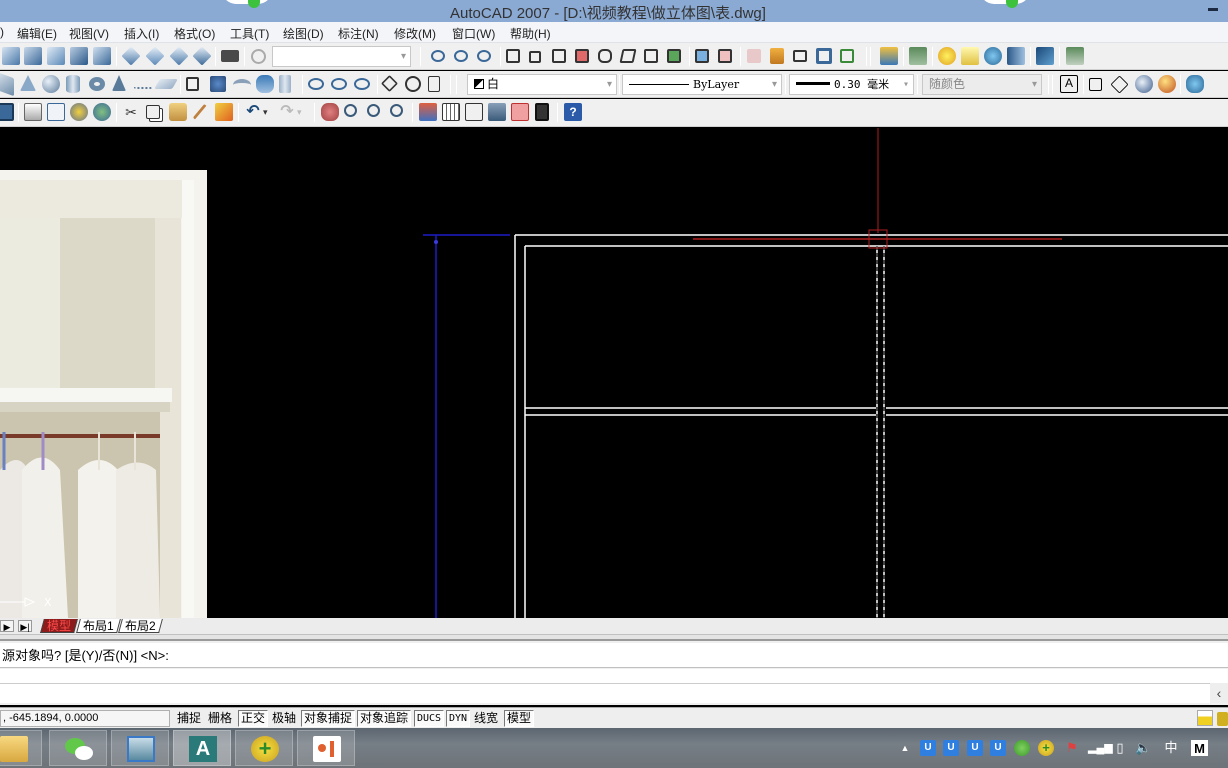 This screenshot has width=1228, height=768. I want to click on show-hidden-icons-button: ▲, so click(905, 748).